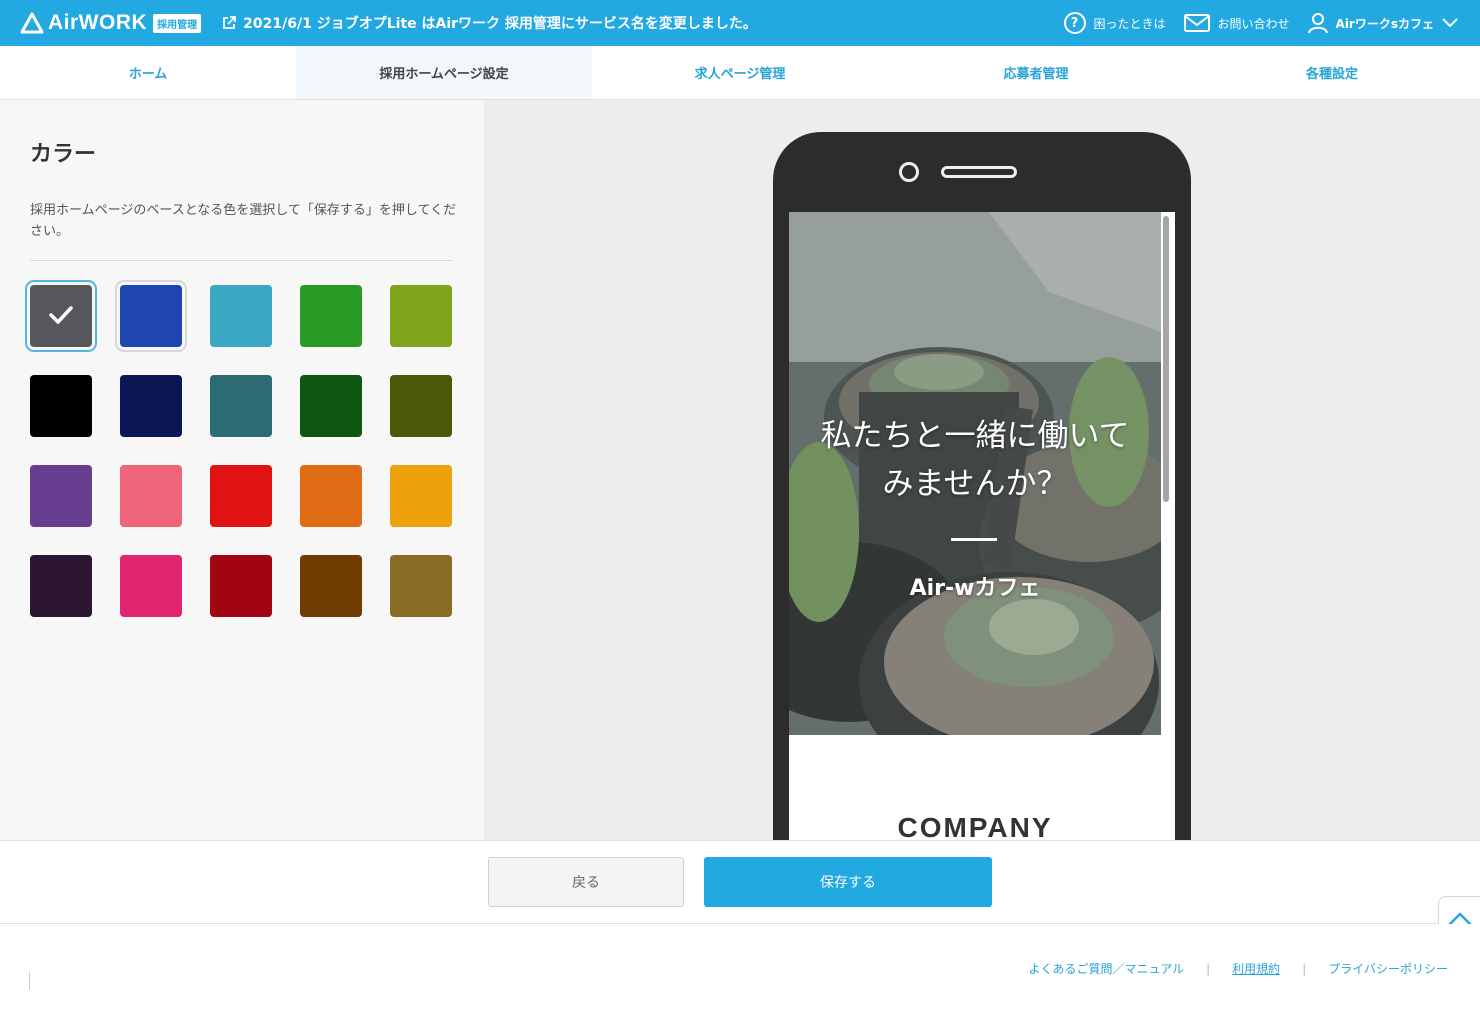 Image resolution: width=1480 pixels, height=1014 pixels. I want to click on panel-description: 採用ホームページのベースとなる色を選択して「保存する」を押してください。, so click(243, 221).